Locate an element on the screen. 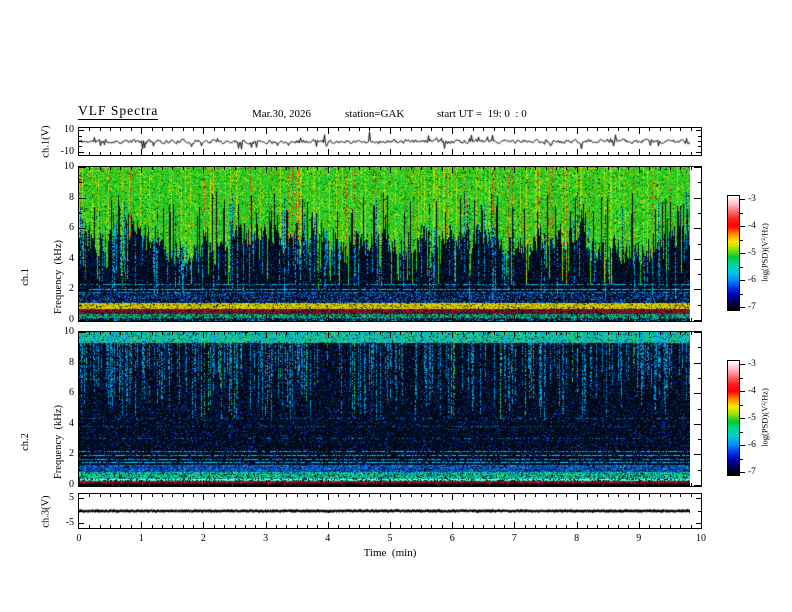  colorbar-tick-label: -5 is located at coordinates (752, 253).